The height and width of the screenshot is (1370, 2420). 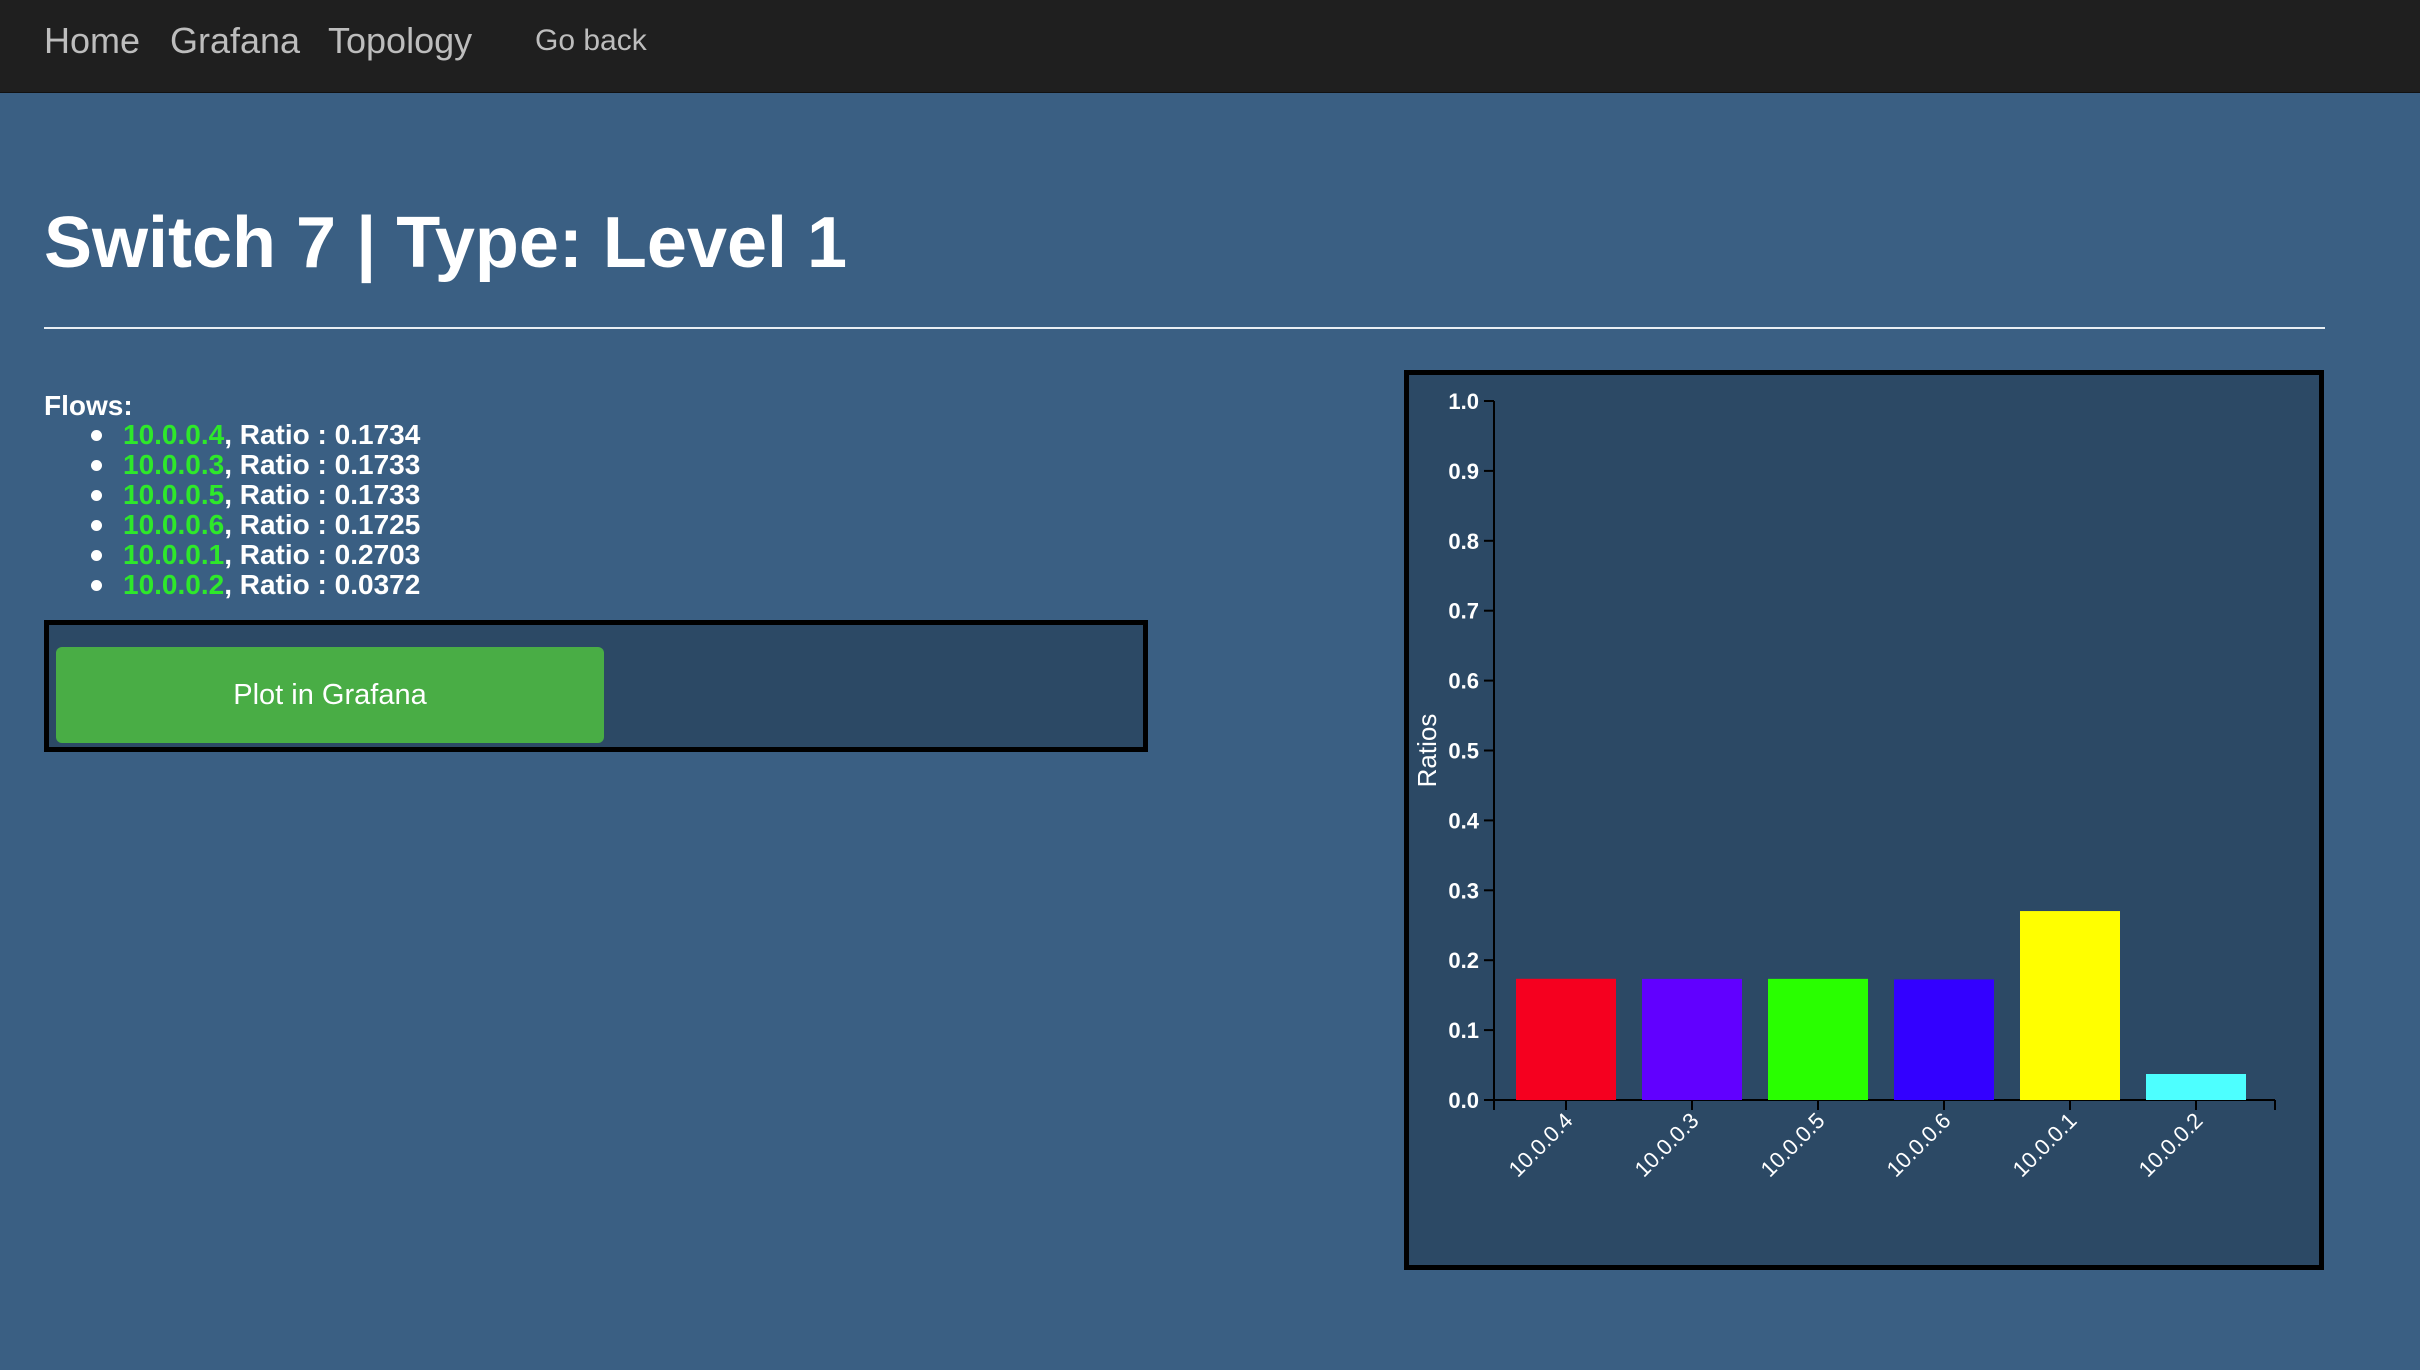 I want to click on y-axis-label: Ratios, so click(x=1427, y=751).